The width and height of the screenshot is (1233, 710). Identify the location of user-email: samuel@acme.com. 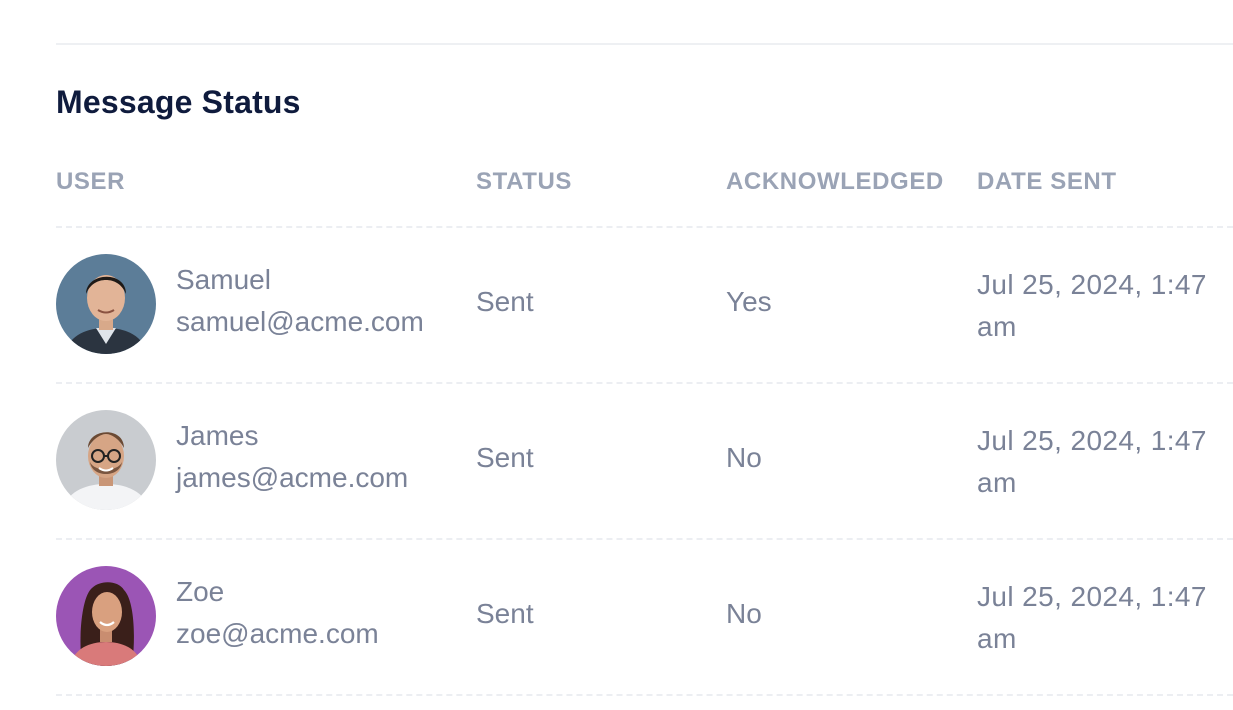
(300, 321).